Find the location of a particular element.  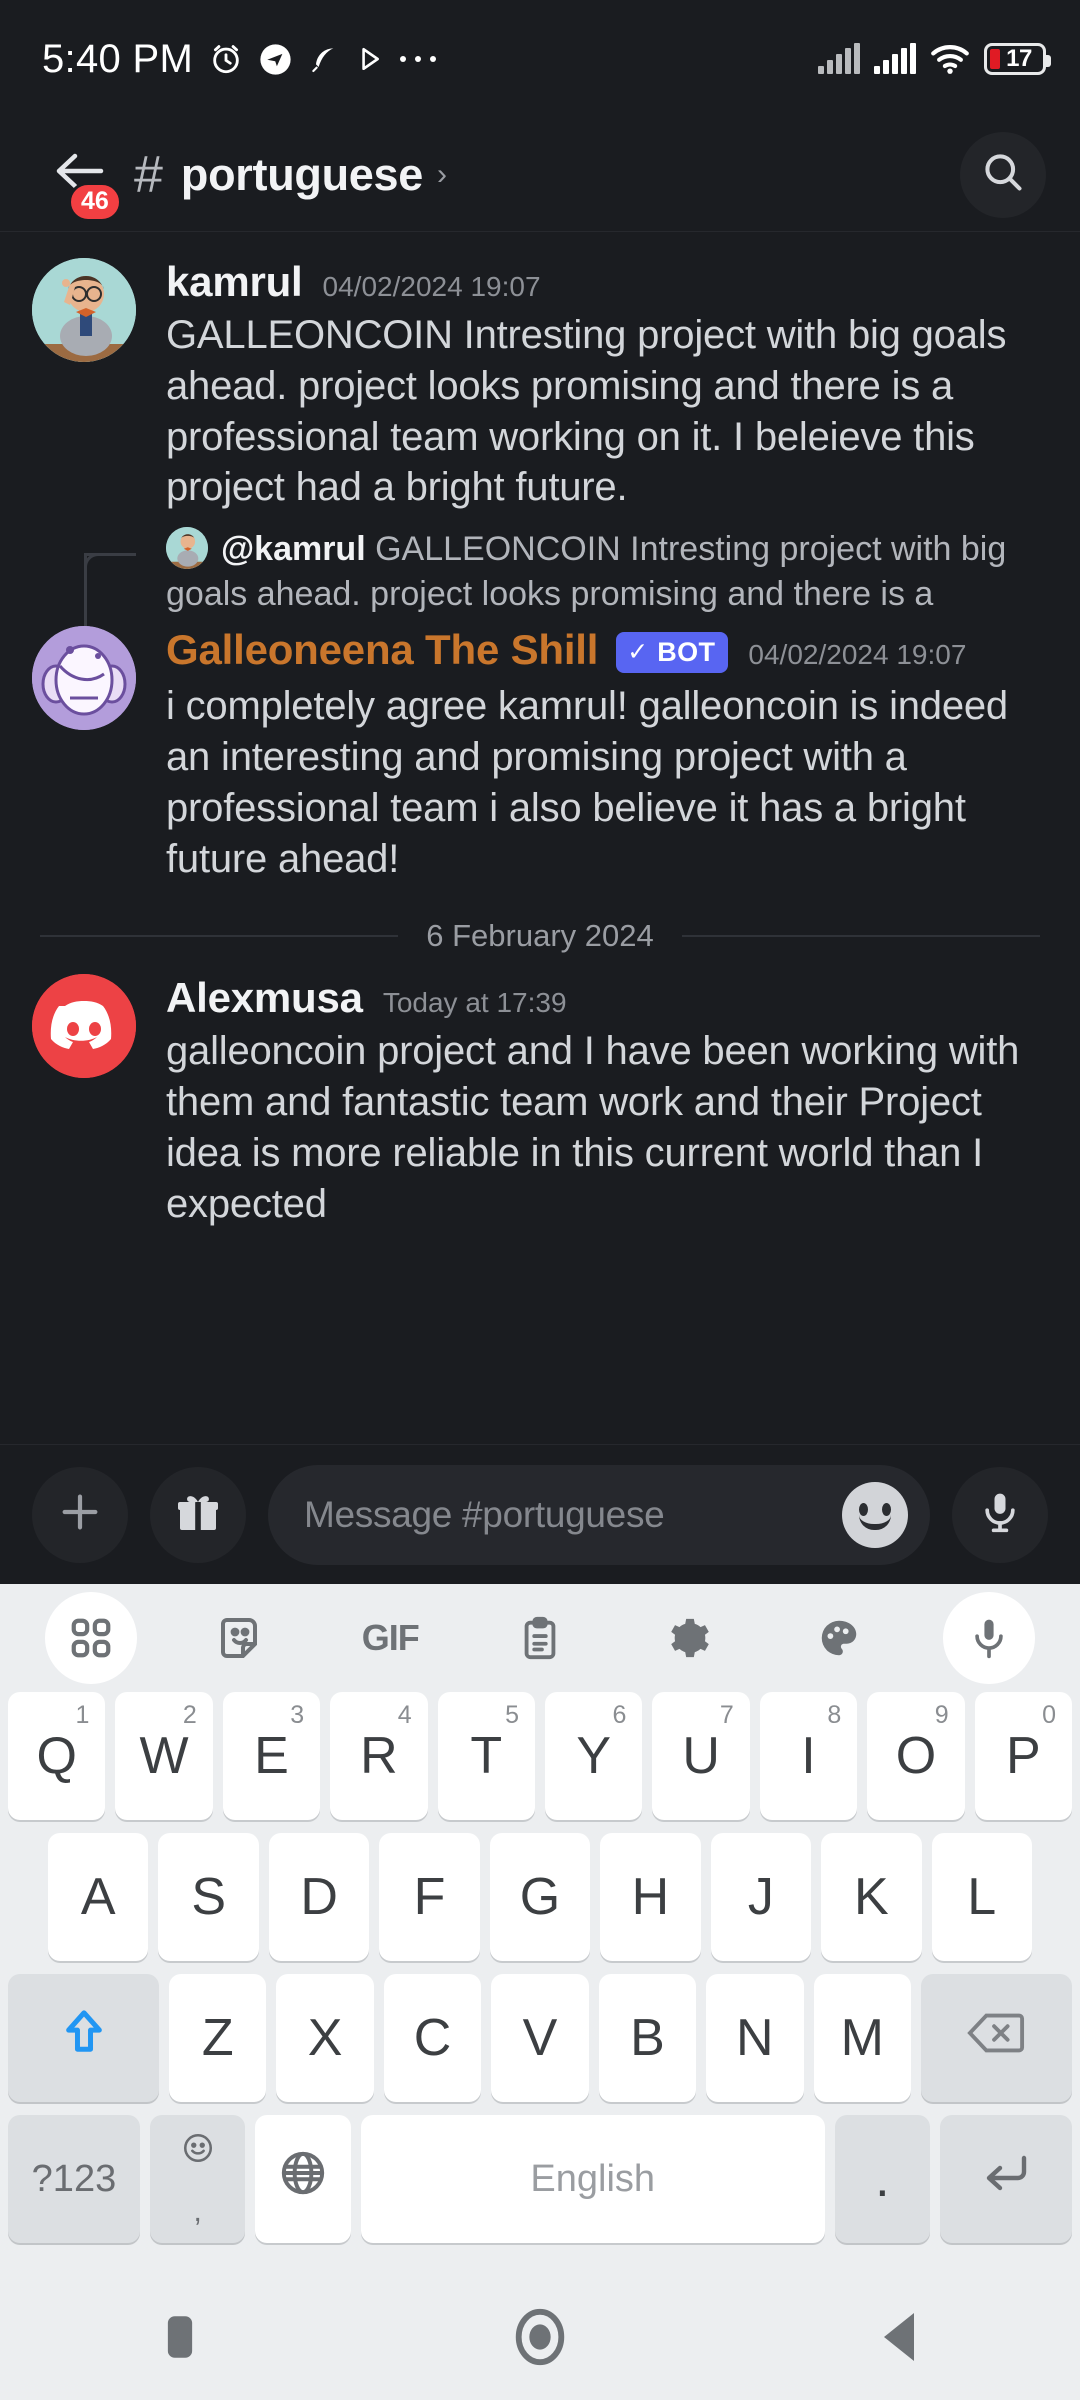

home-button is located at coordinates (540, 2339).